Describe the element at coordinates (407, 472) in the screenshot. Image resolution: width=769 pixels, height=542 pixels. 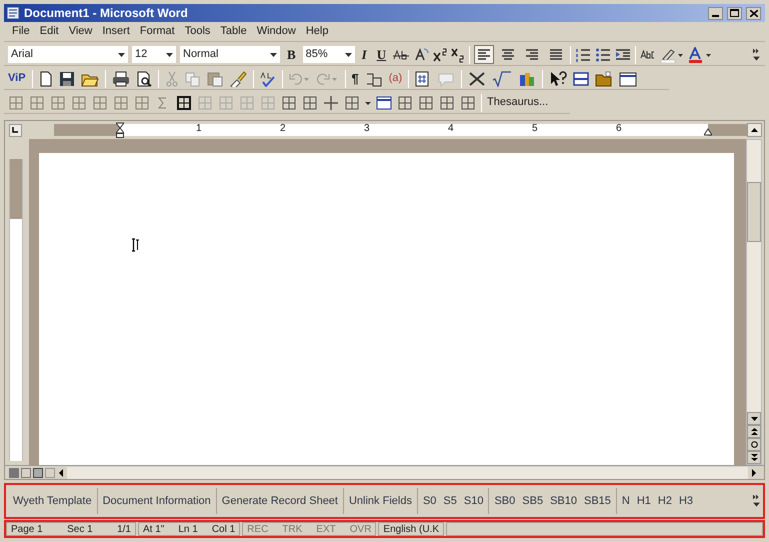
I see `horizontal-scrollbar` at that location.